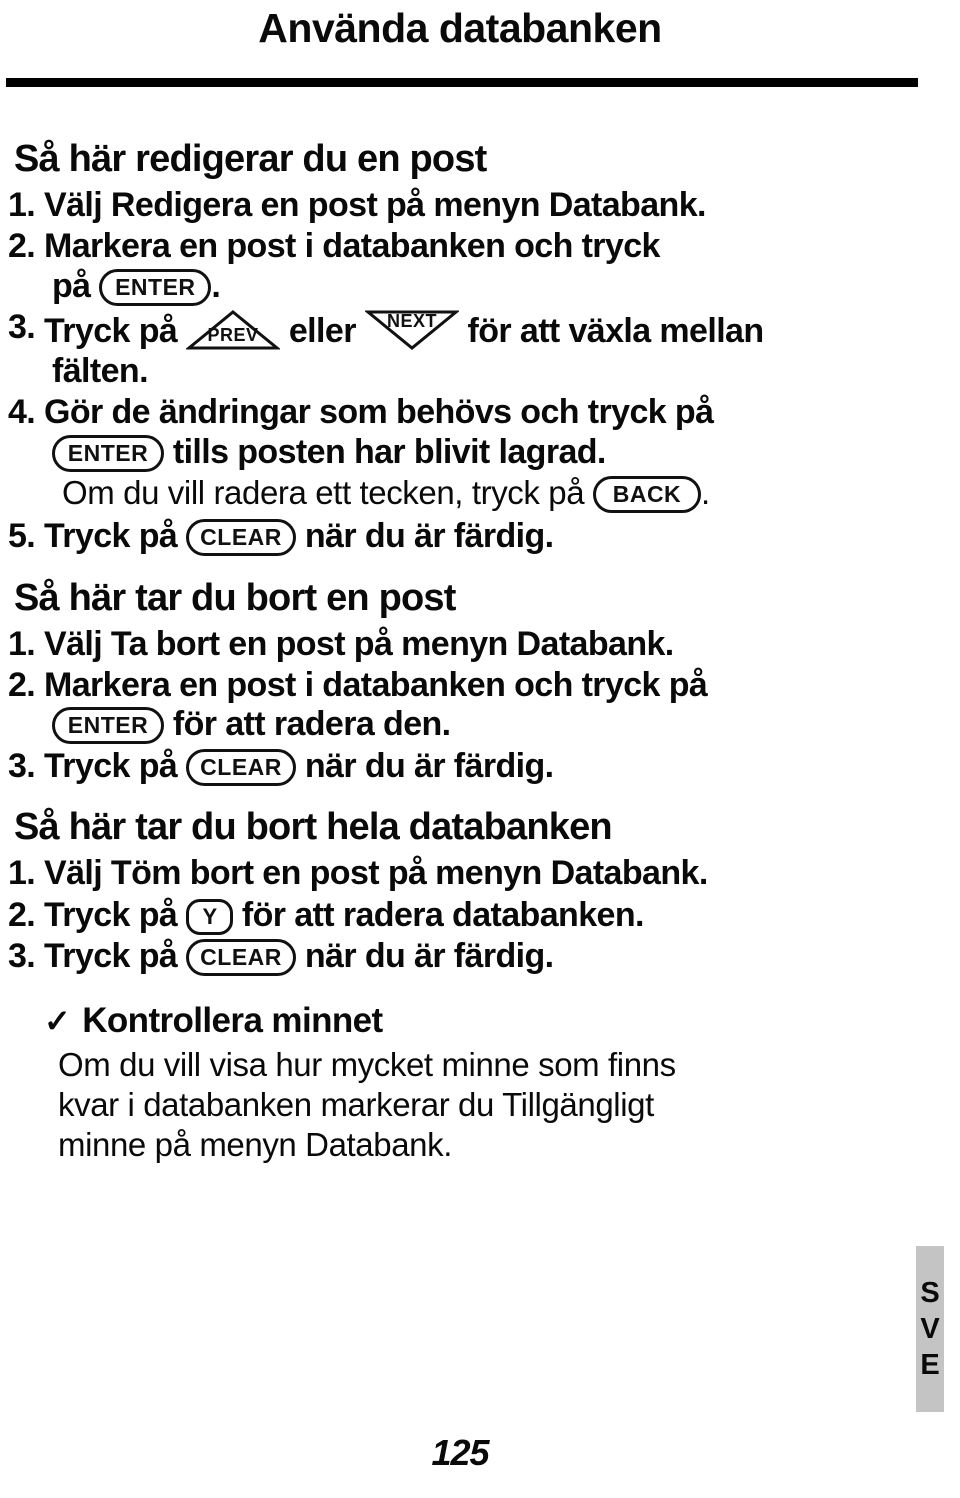 The height and width of the screenshot is (1498, 960). Describe the element at coordinates (460, 1452) in the screenshot. I see `page-number: 125` at that location.